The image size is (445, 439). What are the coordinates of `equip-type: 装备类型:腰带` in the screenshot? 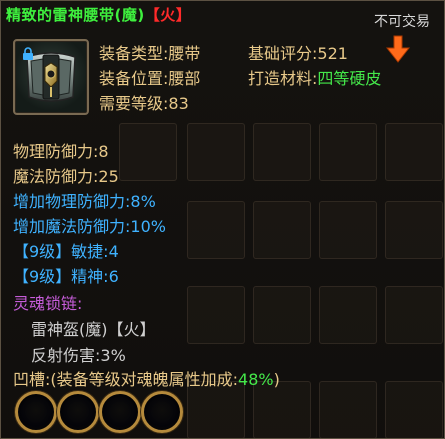 It's located at (149, 52).